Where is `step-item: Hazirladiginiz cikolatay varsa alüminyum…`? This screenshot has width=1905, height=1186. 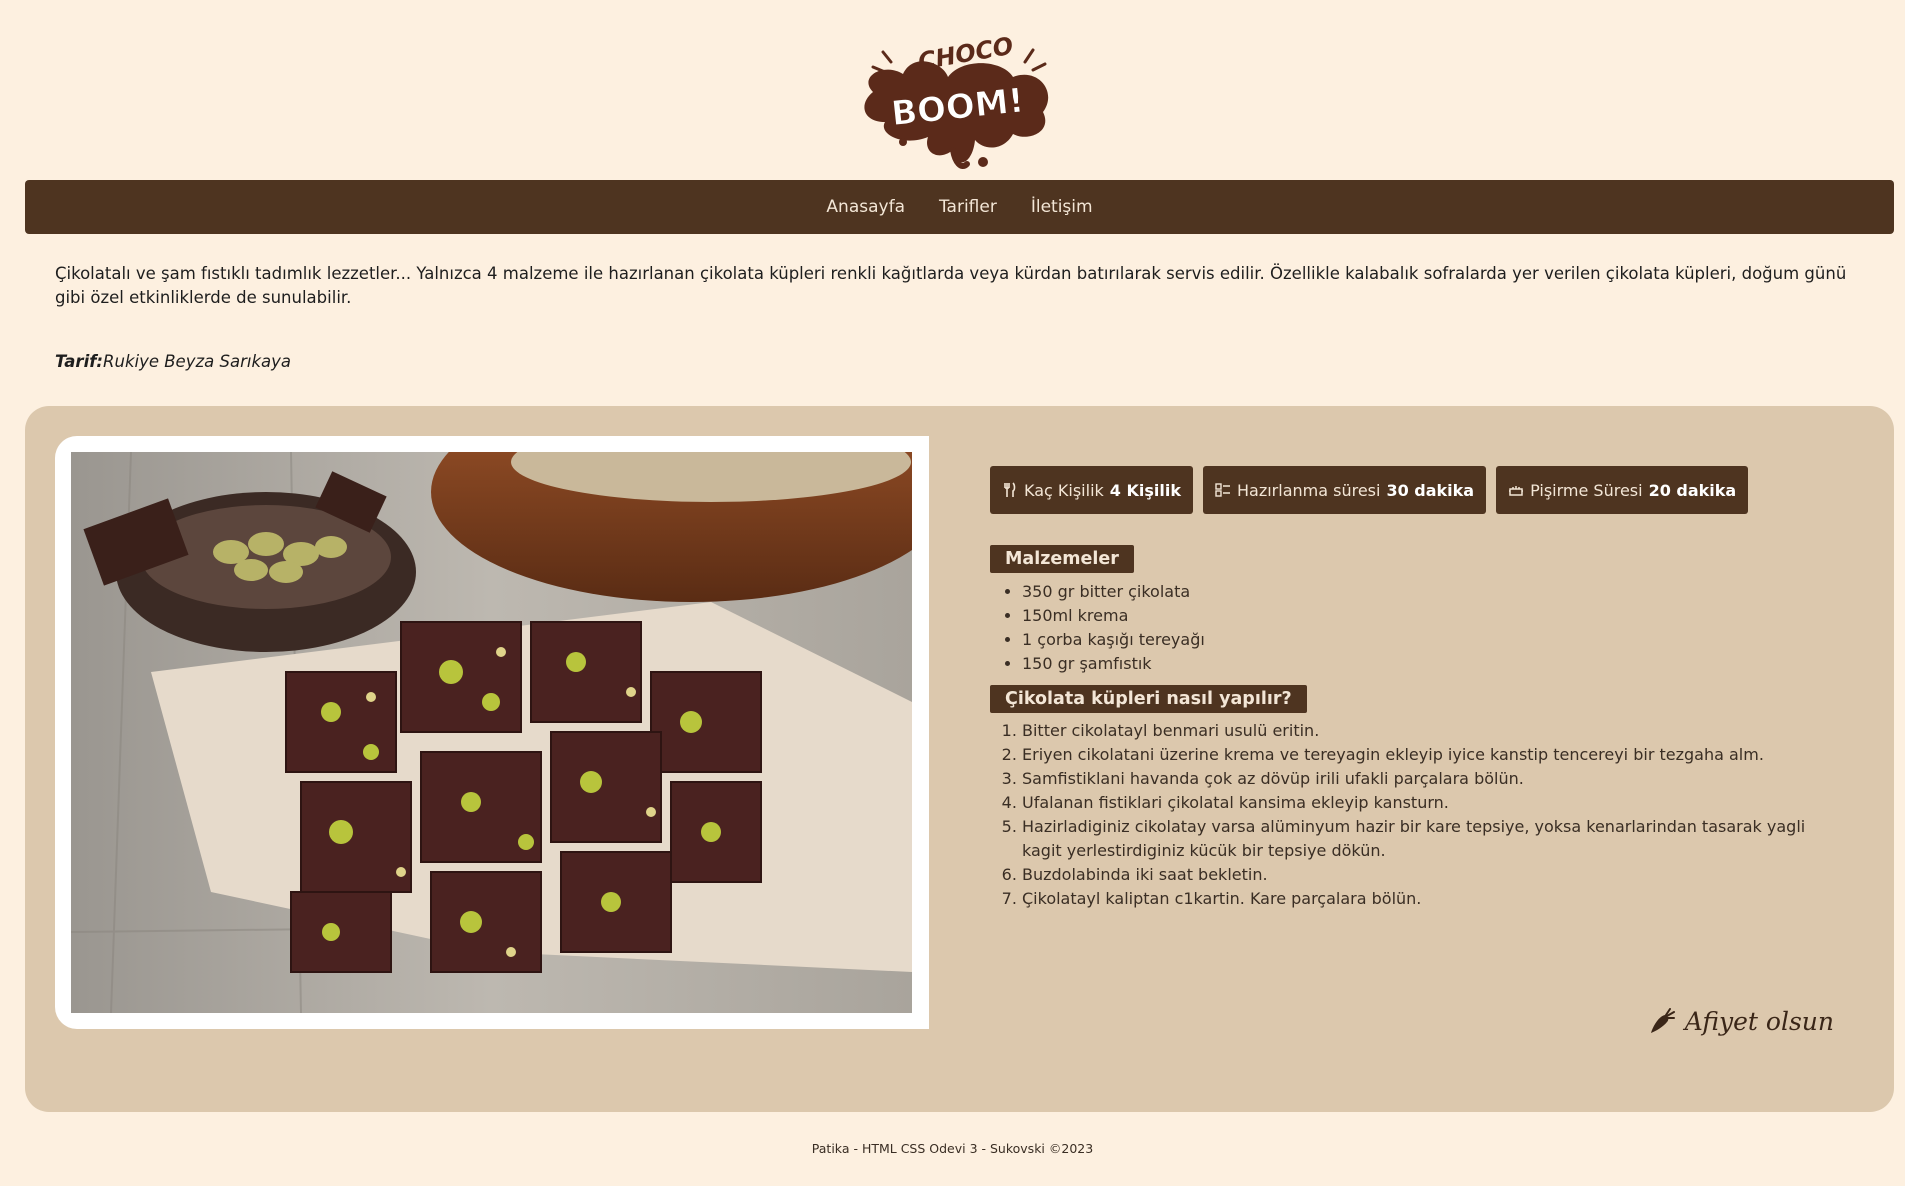
step-item: Hazirladiginiz cikolatay varsa alüminyum… is located at coordinates (1432, 839).